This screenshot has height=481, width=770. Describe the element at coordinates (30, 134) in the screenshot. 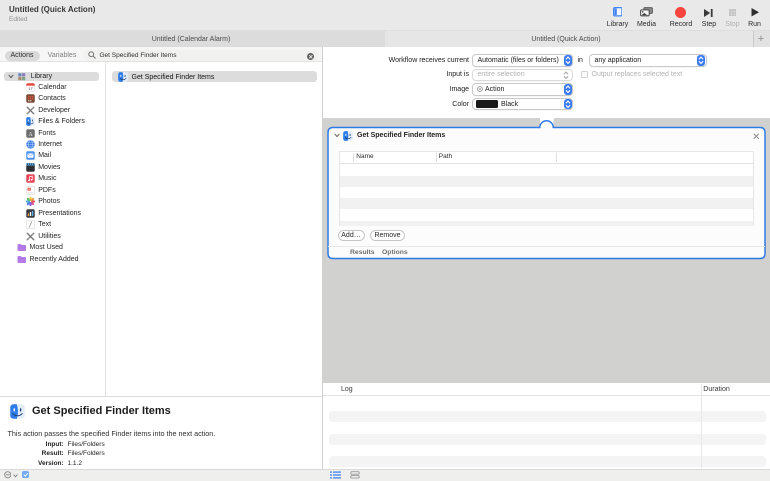

I see `svg-text: A` at that location.